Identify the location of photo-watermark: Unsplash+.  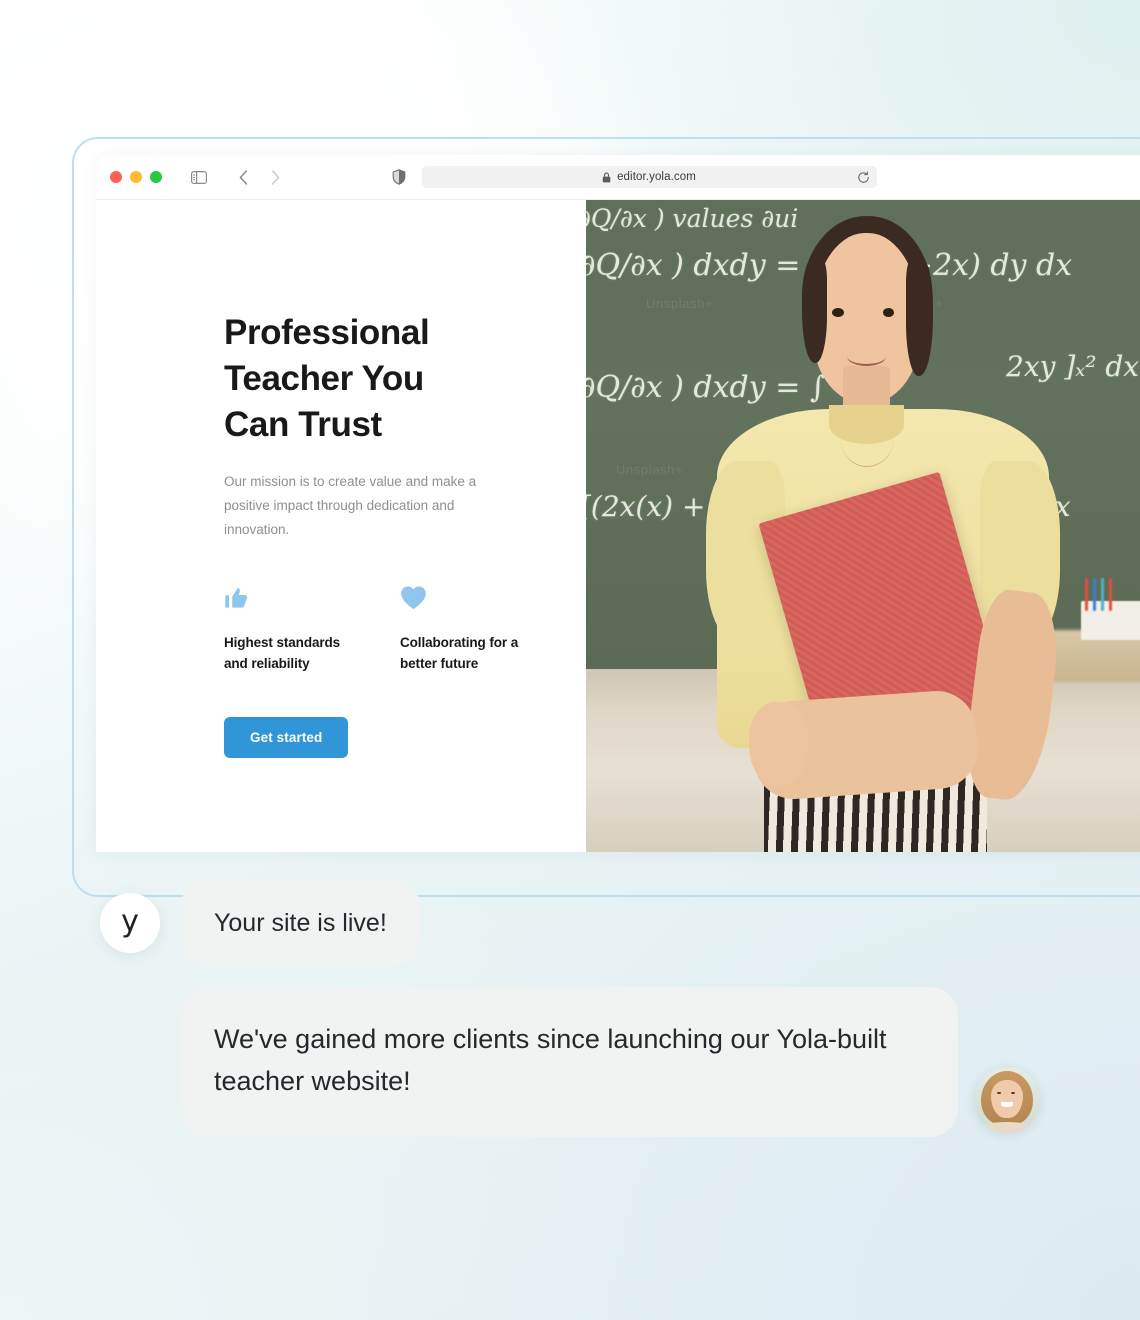
(650, 469).